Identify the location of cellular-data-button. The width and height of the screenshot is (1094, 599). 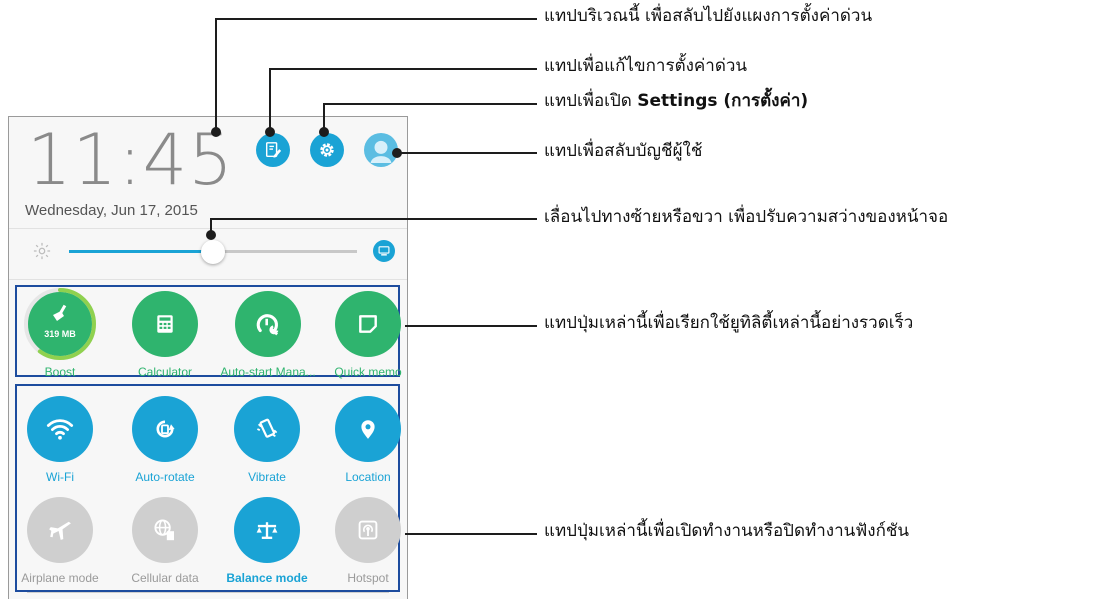
(165, 530).